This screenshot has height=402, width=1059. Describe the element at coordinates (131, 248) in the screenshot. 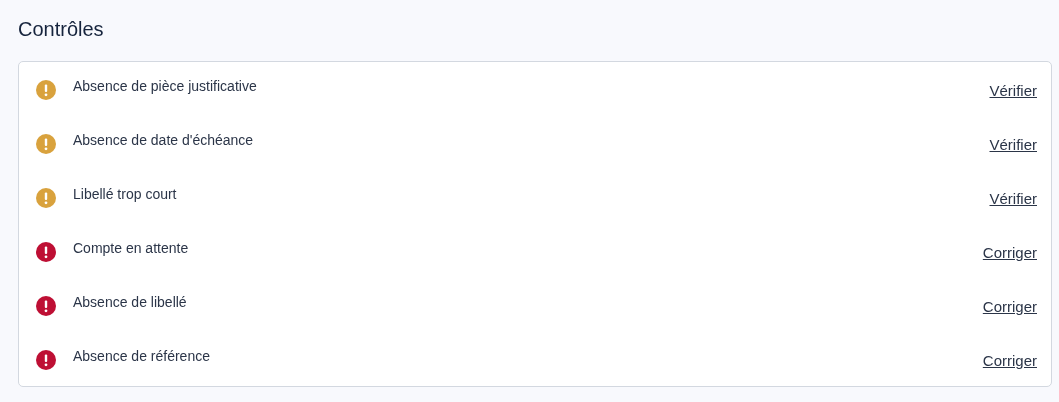

I see `check-label: Compte en attente` at that location.